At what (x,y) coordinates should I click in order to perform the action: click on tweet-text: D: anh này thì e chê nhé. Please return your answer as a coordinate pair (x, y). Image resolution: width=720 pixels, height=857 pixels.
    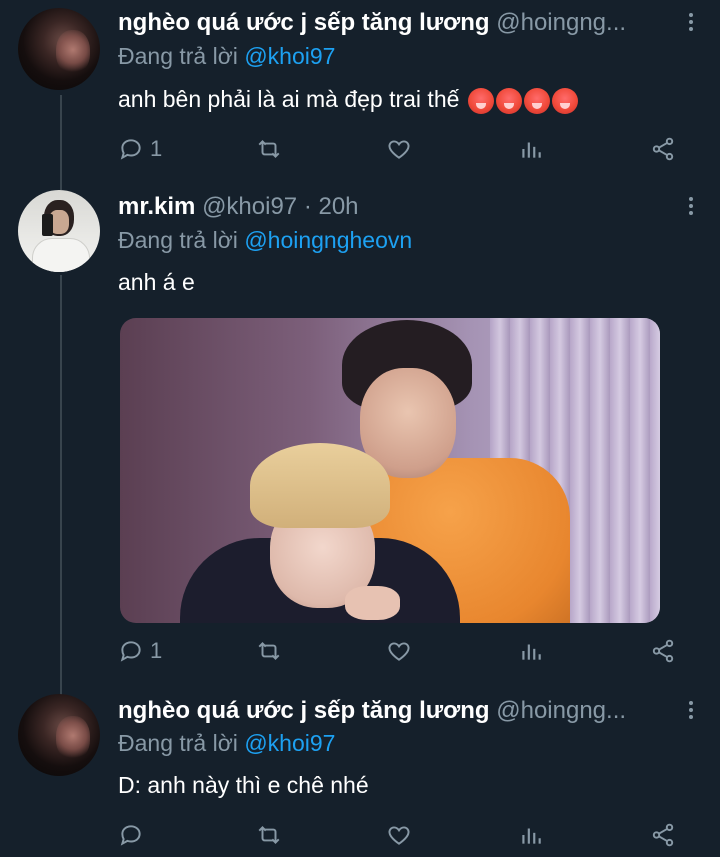
    Looking at the image, I should click on (243, 785).